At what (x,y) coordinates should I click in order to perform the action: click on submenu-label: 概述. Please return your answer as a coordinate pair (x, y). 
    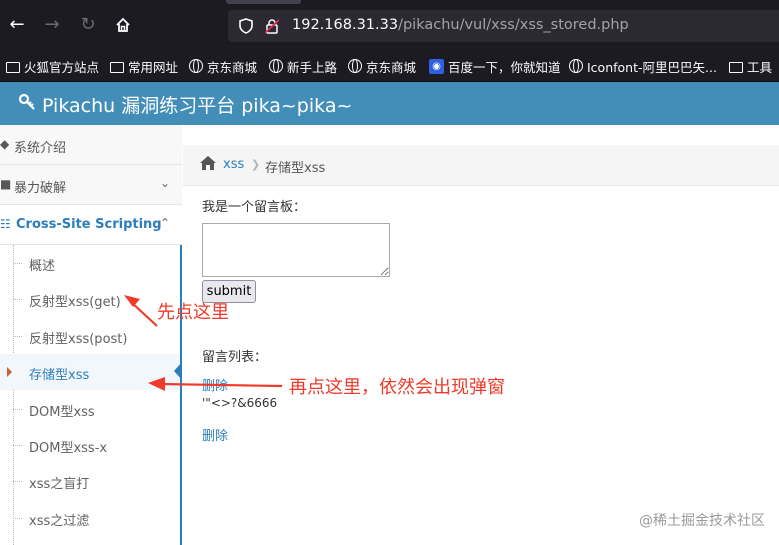
    Looking at the image, I should click on (42, 266).